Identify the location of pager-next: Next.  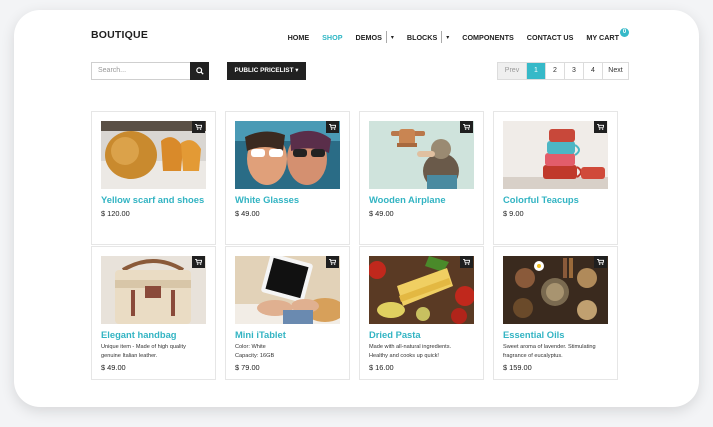
(615, 71).